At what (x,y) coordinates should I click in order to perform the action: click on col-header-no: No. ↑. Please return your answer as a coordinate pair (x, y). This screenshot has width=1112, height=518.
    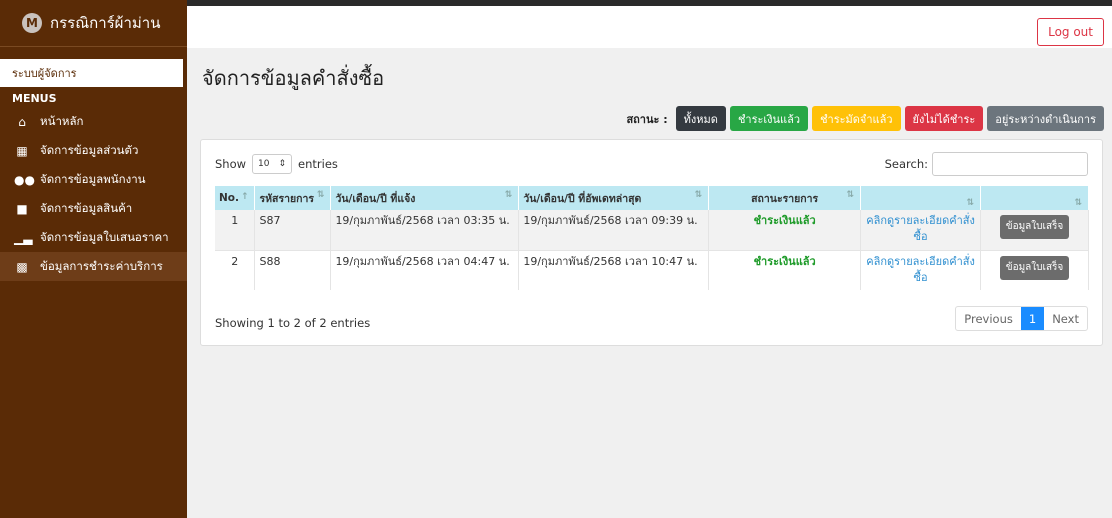
    Looking at the image, I should click on (235, 198).